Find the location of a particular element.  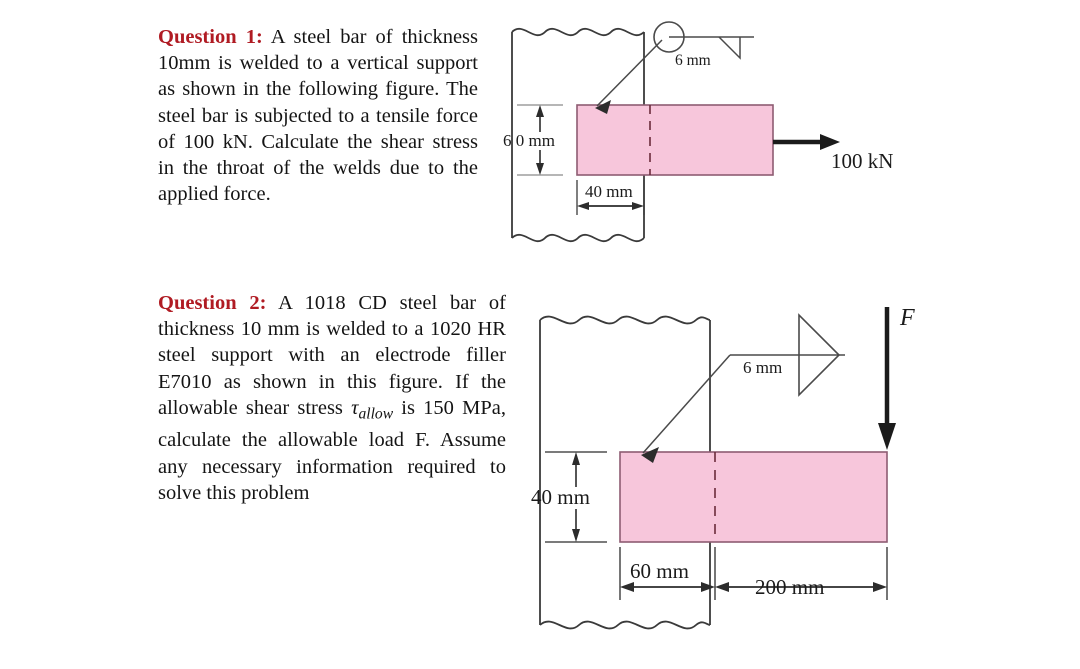

steel-bar-rect is located at coordinates (675, 140).